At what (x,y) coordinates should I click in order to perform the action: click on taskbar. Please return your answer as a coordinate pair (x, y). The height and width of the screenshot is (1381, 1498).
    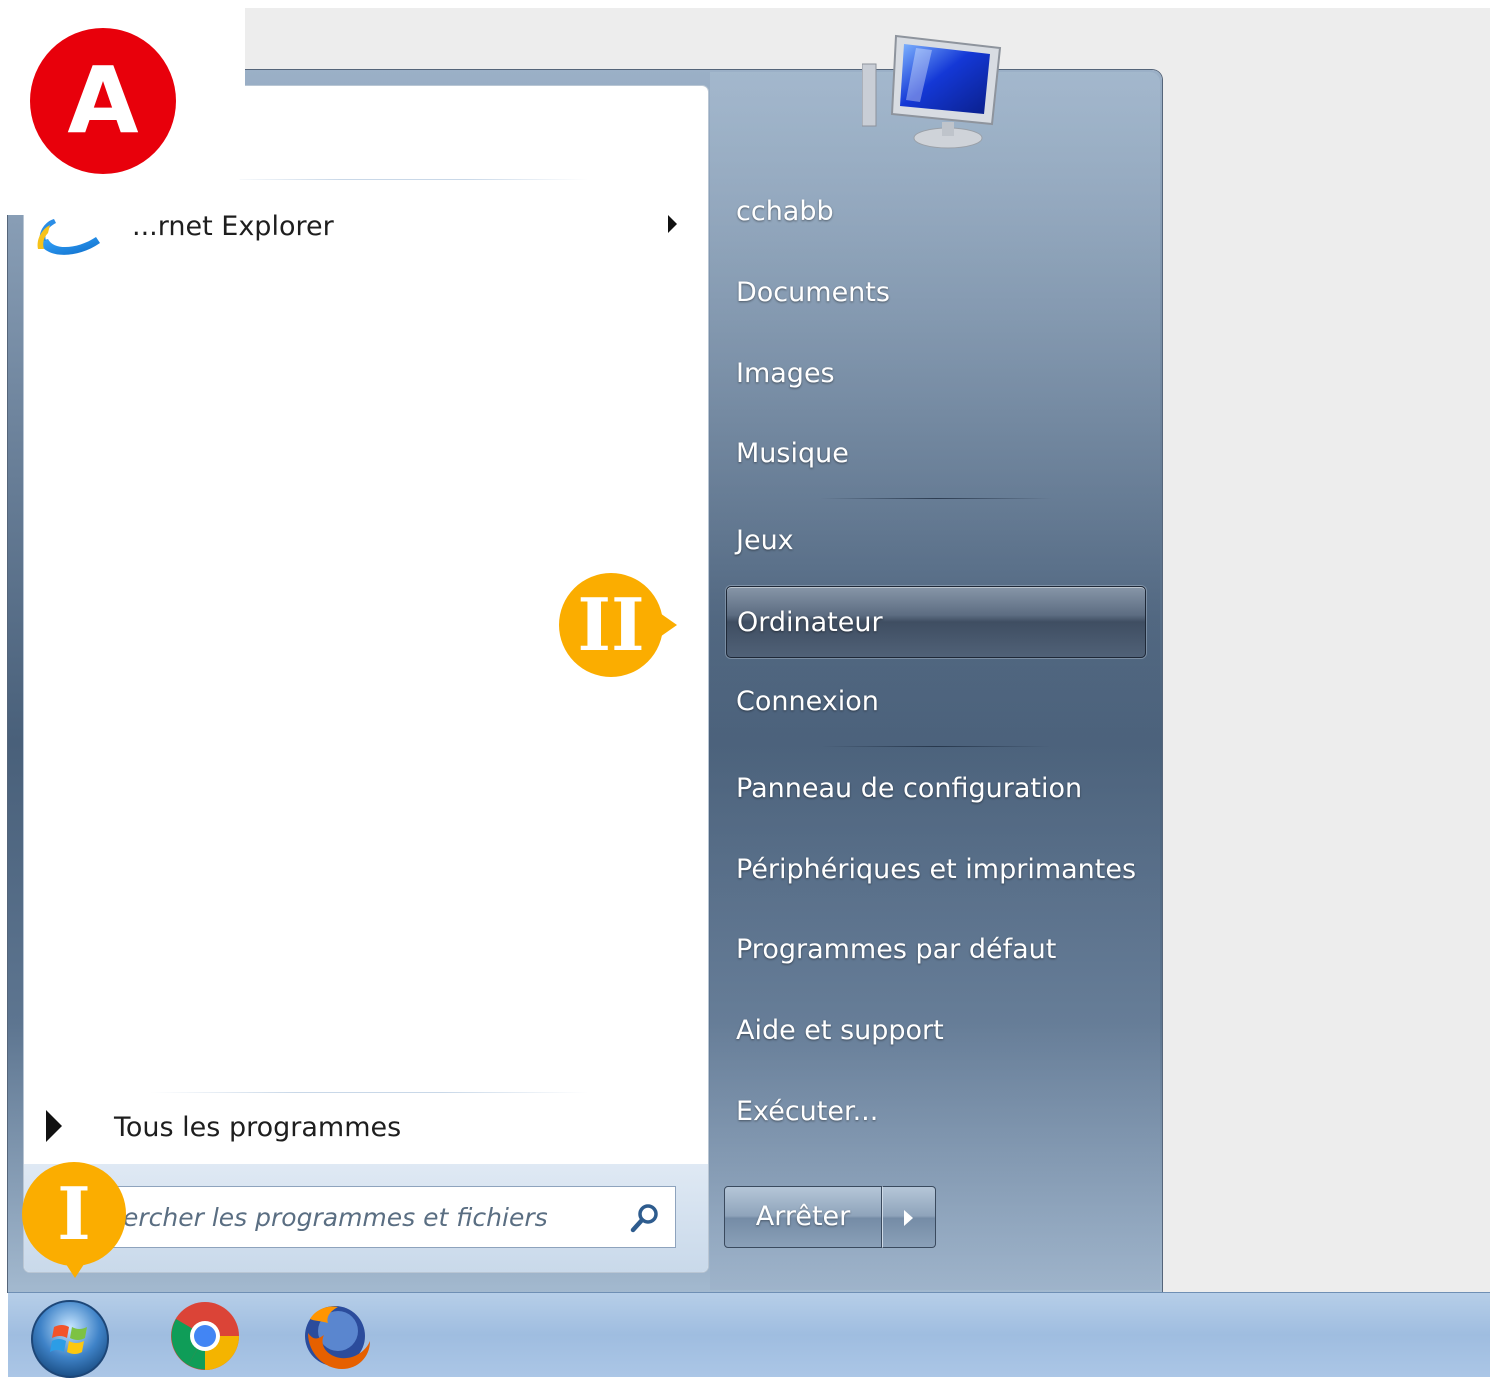
    Looking at the image, I should click on (749, 1335).